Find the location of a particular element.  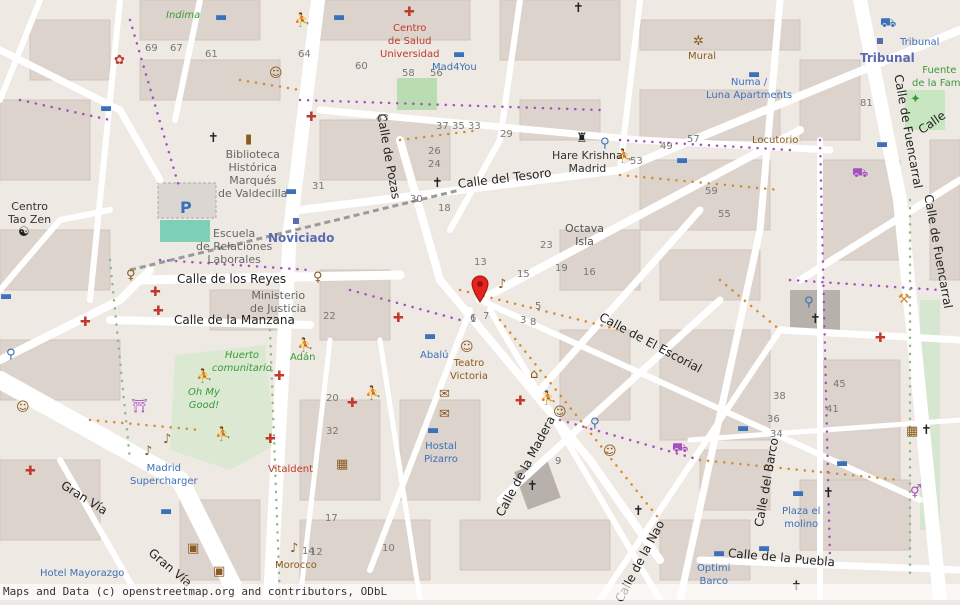

house-number: 32 is located at coordinates (332, 431).